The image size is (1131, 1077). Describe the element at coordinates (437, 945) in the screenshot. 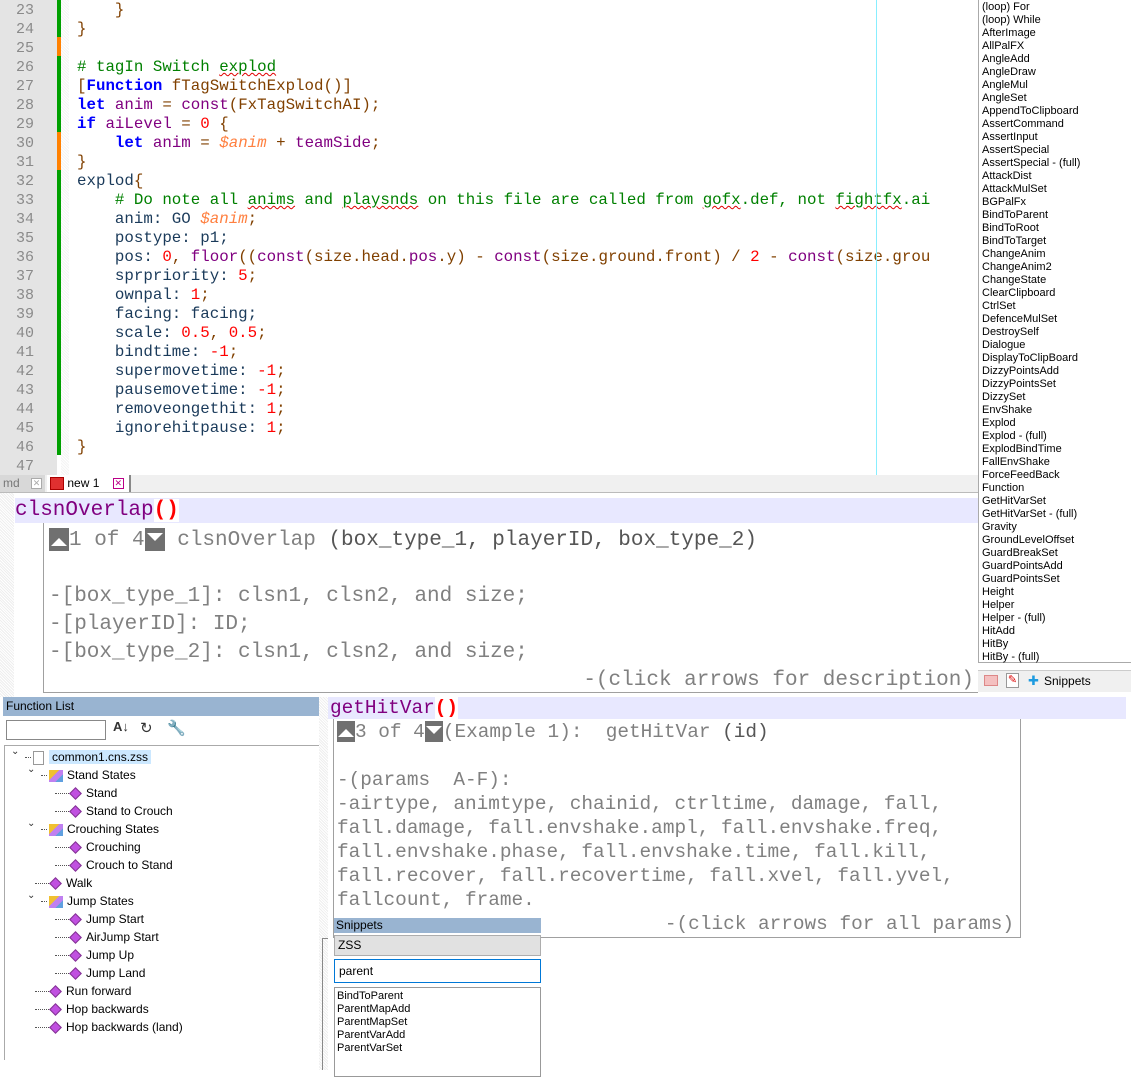

I see `language-dropdown: ZSS` at that location.